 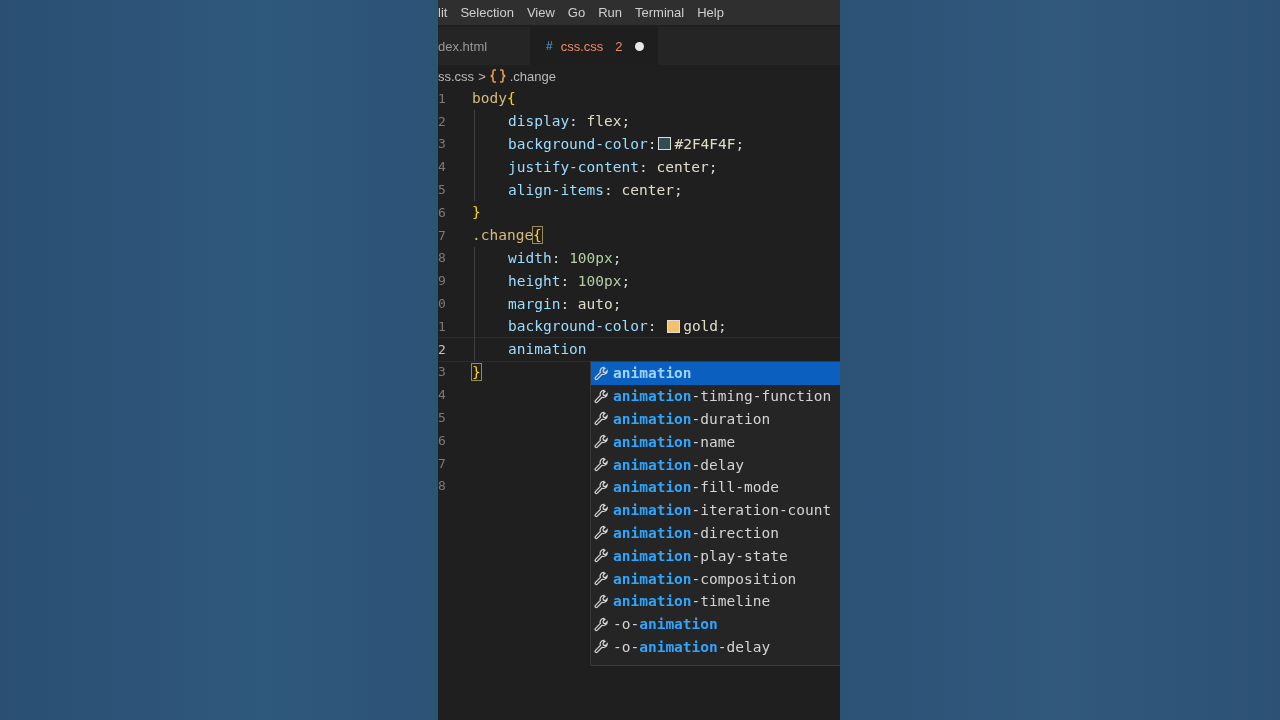 What do you see at coordinates (692, 646) in the screenshot?
I see `suggestion-text: -o-animation-delay` at bounding box center [692, 646].